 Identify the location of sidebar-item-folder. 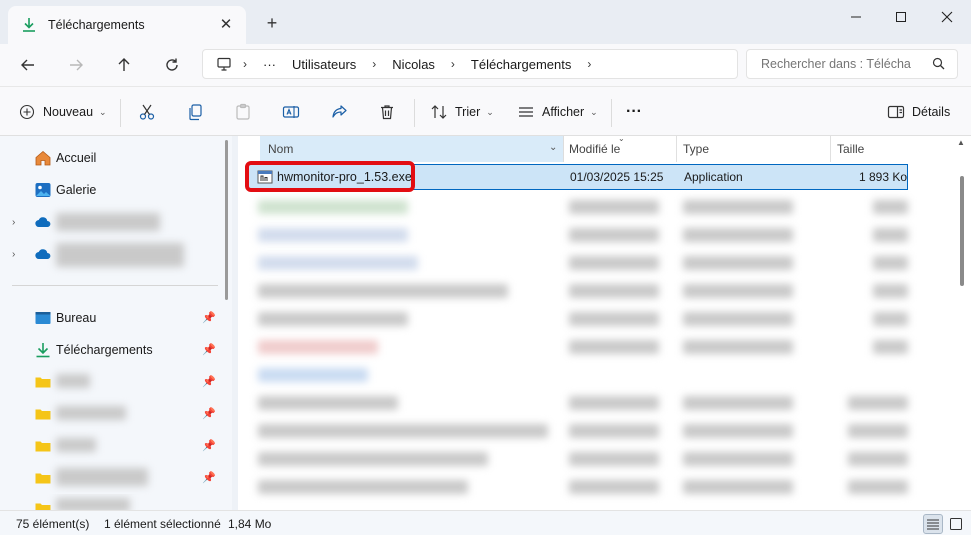
(109, 502).